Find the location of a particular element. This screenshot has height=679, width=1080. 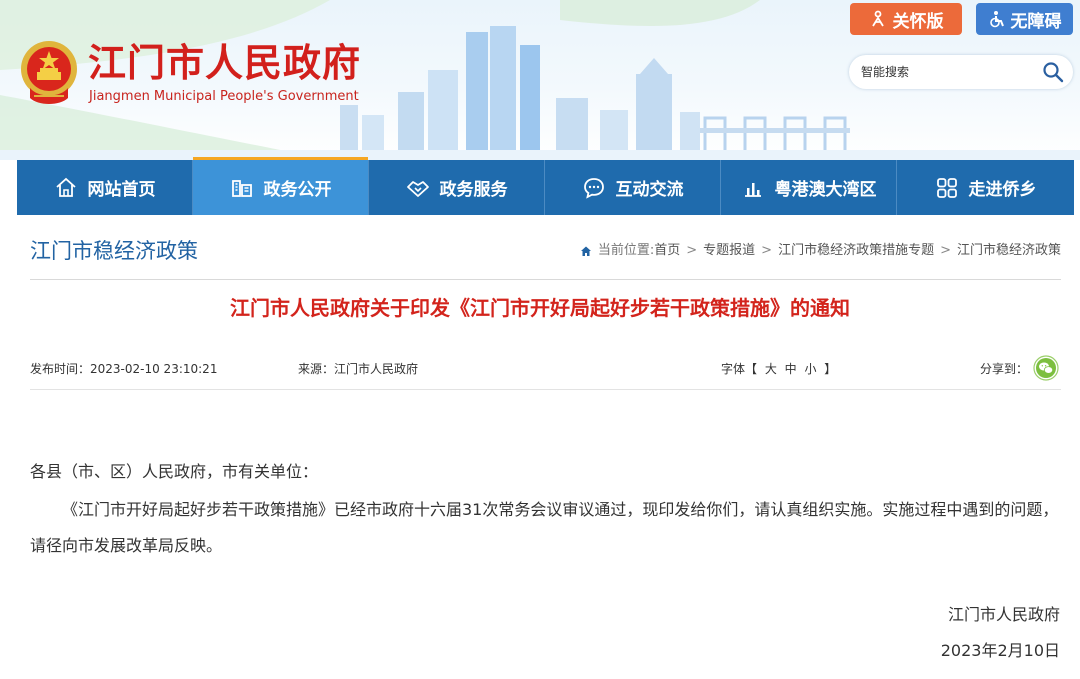

wheelchair-icon is located at coordinates (996, 19).